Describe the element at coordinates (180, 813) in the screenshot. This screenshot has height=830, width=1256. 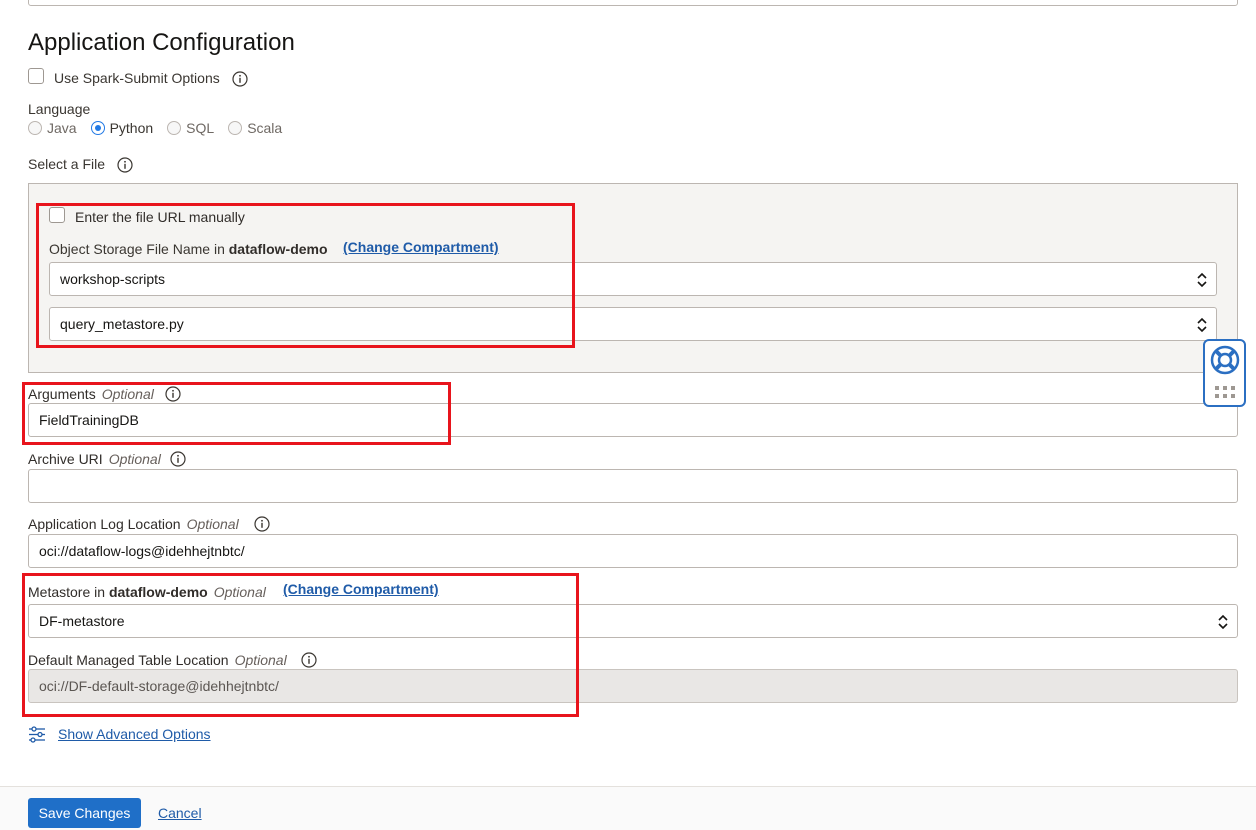
I see `cancel-link: Cancel` at that location.